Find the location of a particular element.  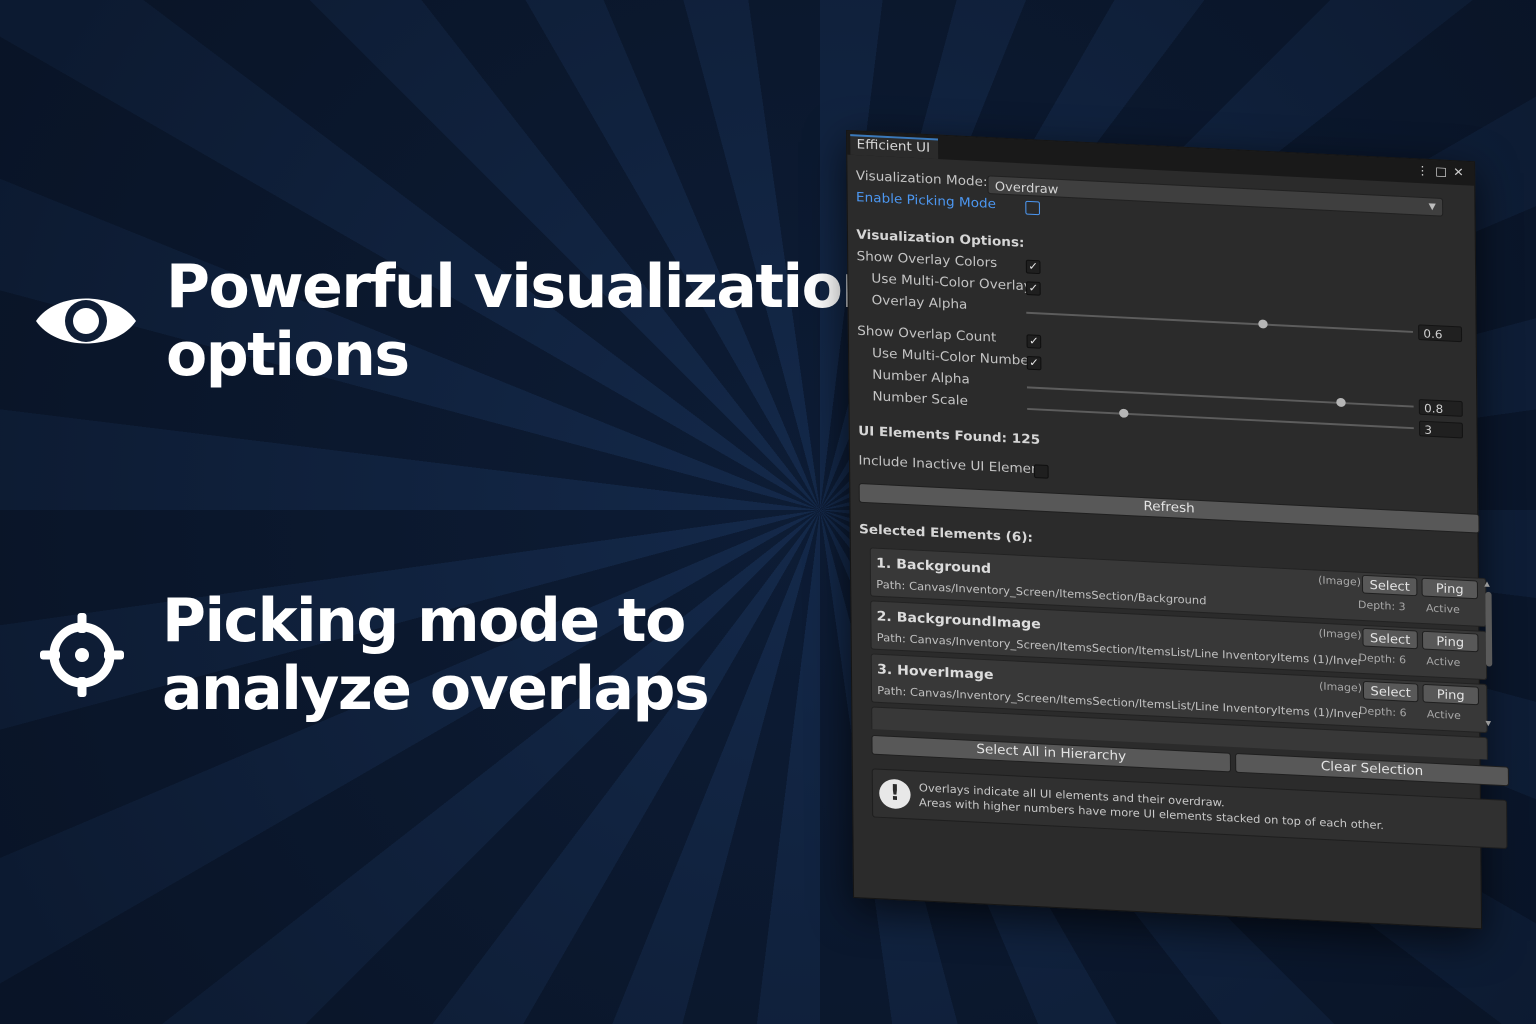

feature-picking: Picking mode to analyze overlaps is located at coordinates (374, 655).